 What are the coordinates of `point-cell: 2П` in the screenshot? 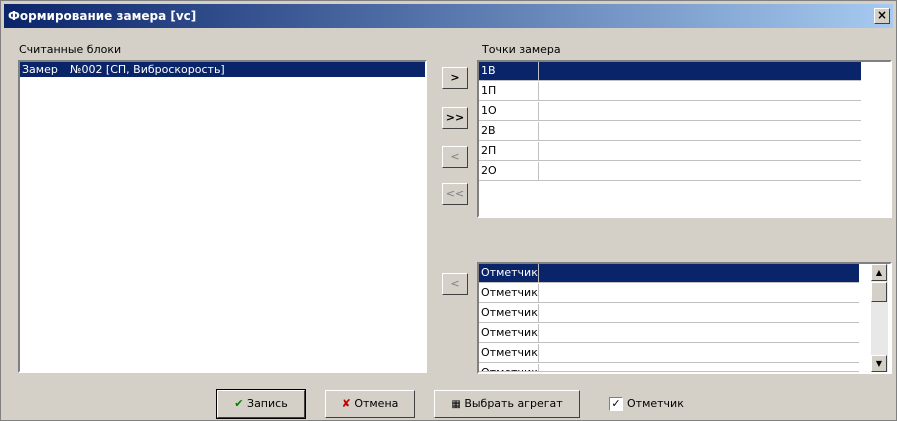 It's located at (509, 151).